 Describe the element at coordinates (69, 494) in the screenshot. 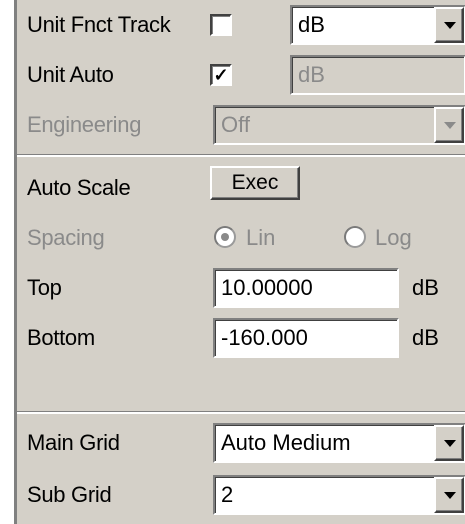

I see `sub-grid-label: Sub Grid` at that location.